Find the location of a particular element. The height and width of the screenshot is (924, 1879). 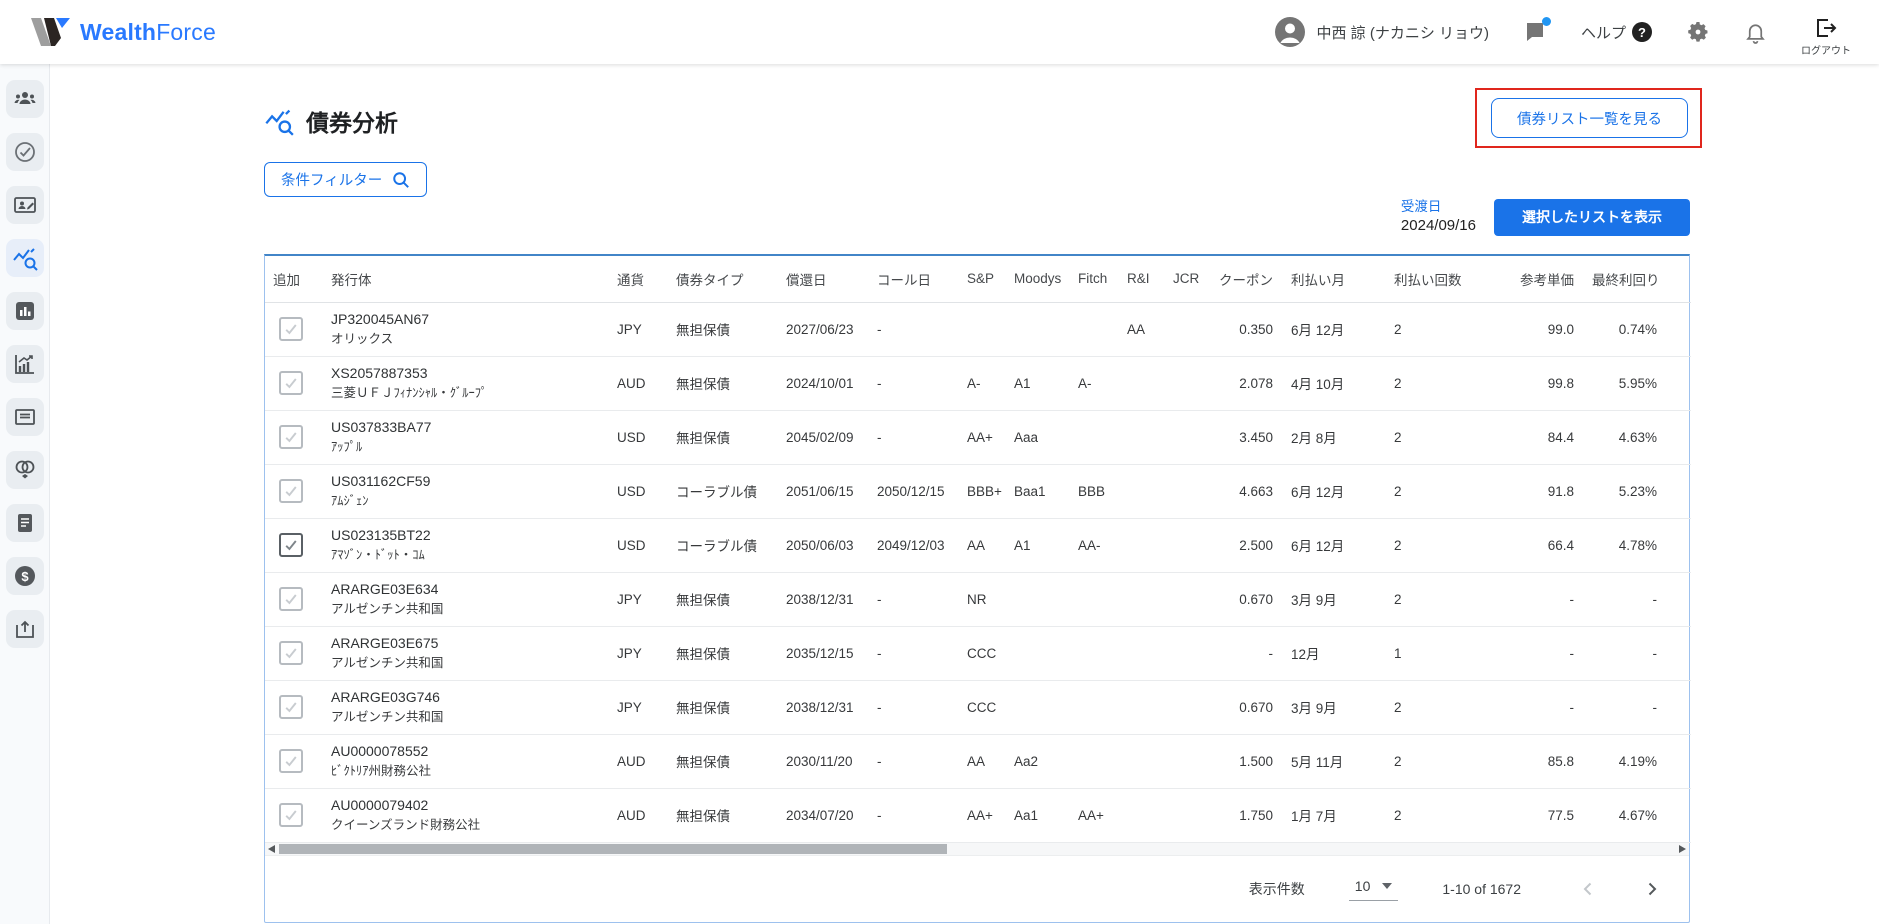

cell-call_date: - is located at coordinates (914, 599).